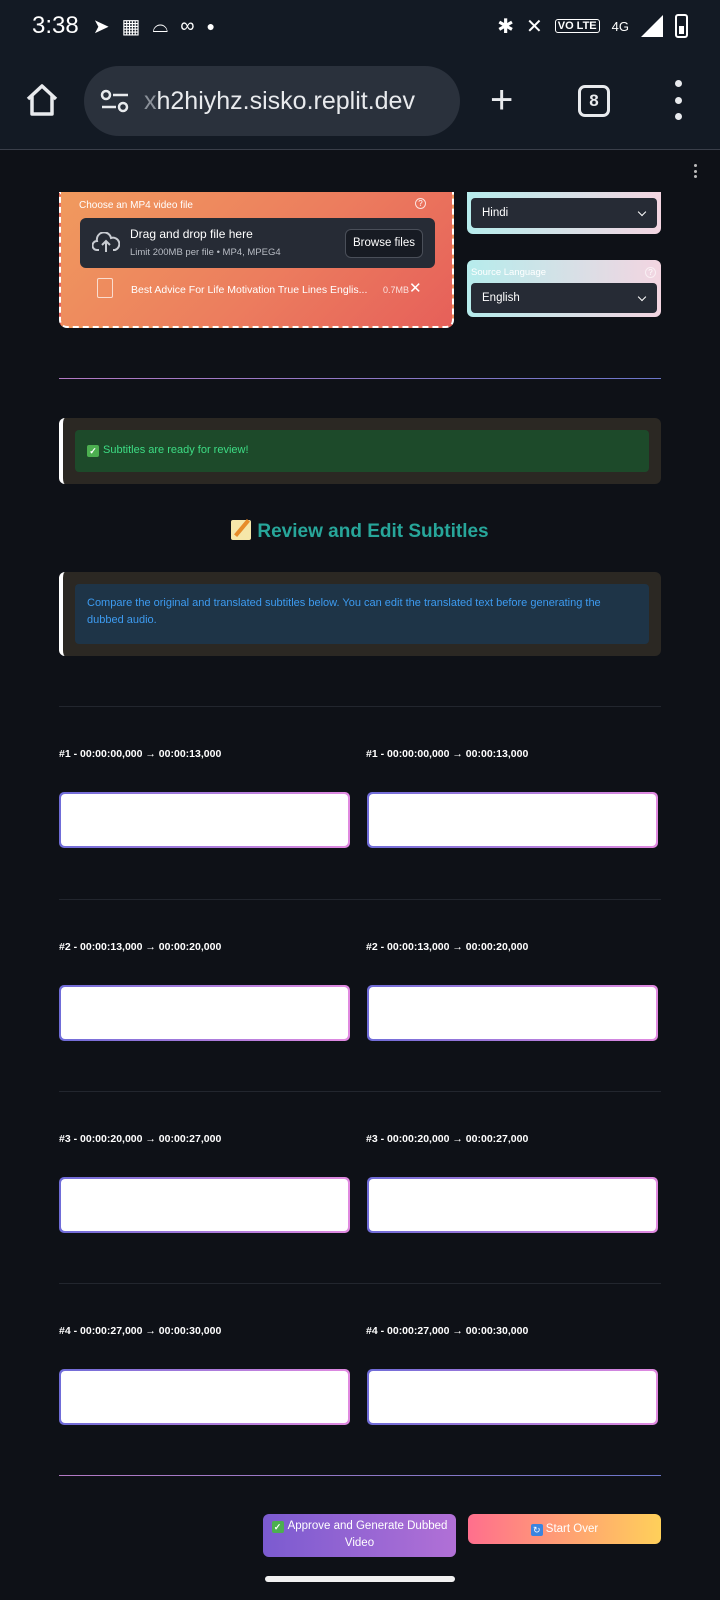 The height and width of the screenshot is (1600, 720). I want to click on infinity-icon: ∞, so click(187, 25).